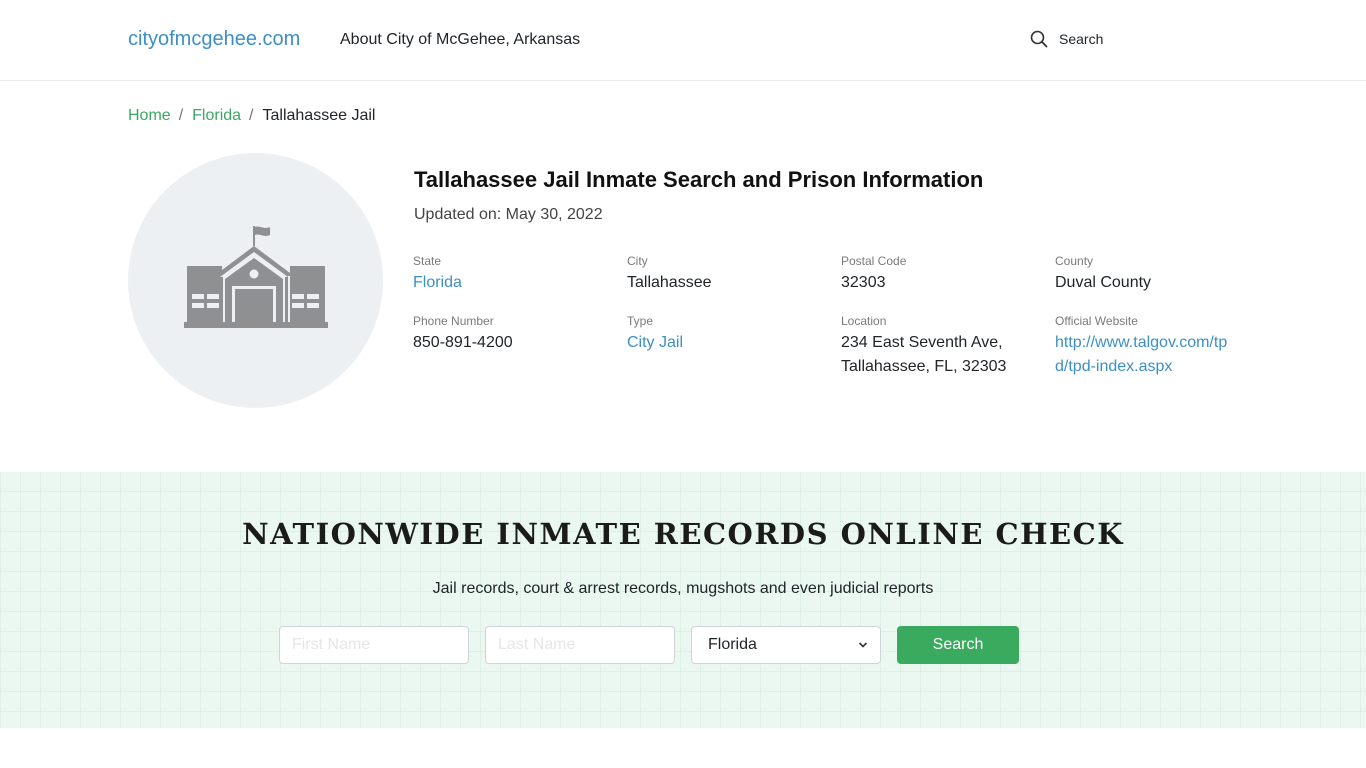 The width and height of the screenshot is (1366, 768). I want to click on nav-about-link: About City of McGehee, Arkansas, so click(460, 40).